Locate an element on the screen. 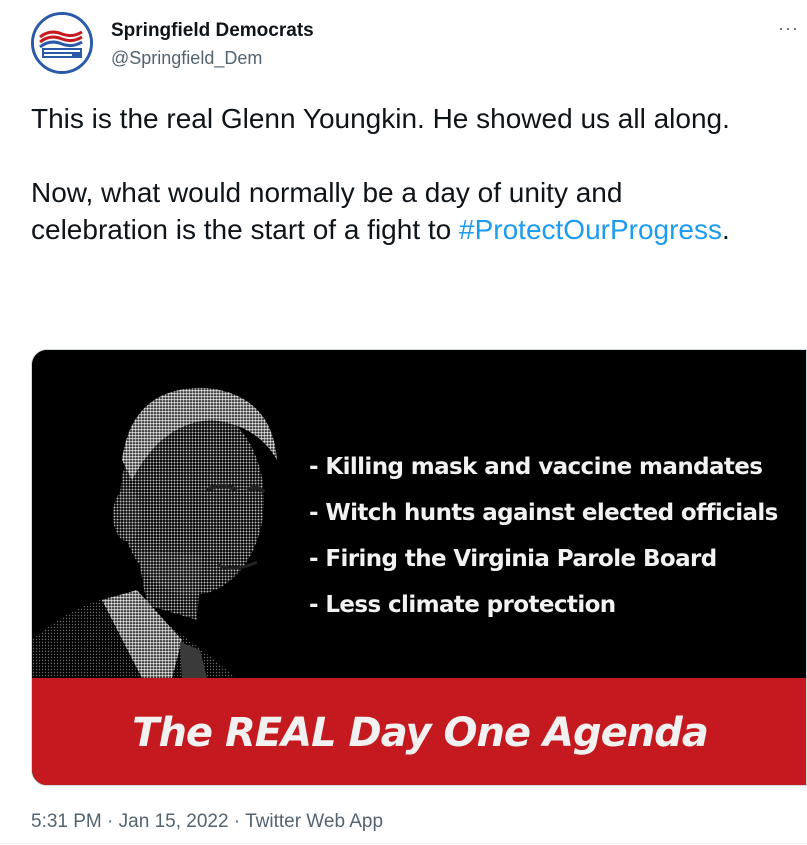 This screenshot has height=845, width=807. agenda-banner-text: The REAL Day One Agenda is located at coordinates (420, 732).